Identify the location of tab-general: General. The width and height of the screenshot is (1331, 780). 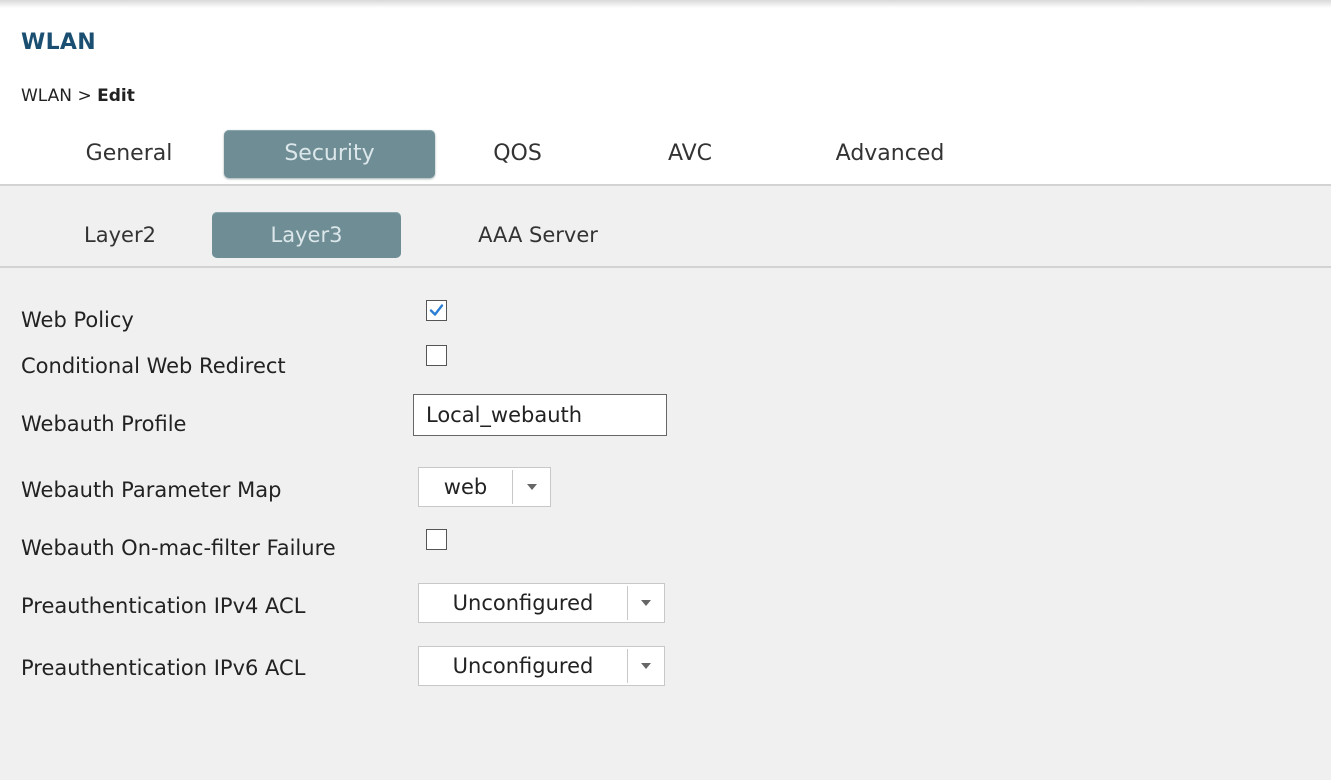
(129, 154).